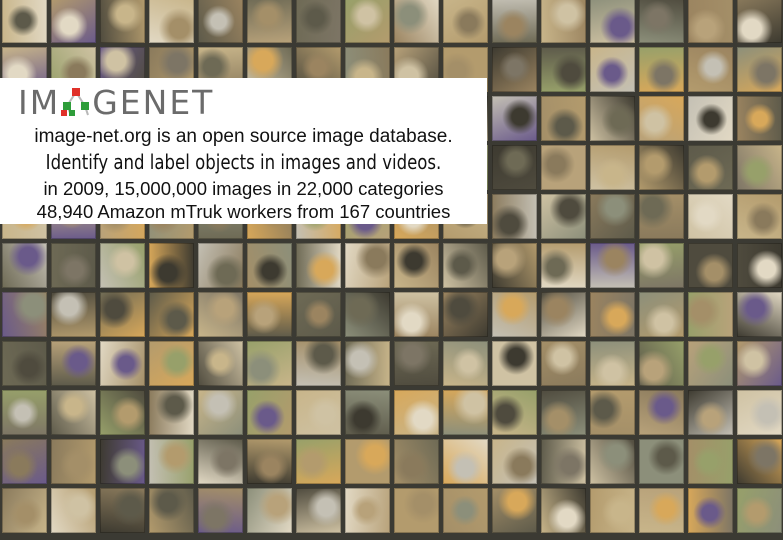 The image size is (783, 540). I want to click on logo-text-start: IM, so click(39, 102).